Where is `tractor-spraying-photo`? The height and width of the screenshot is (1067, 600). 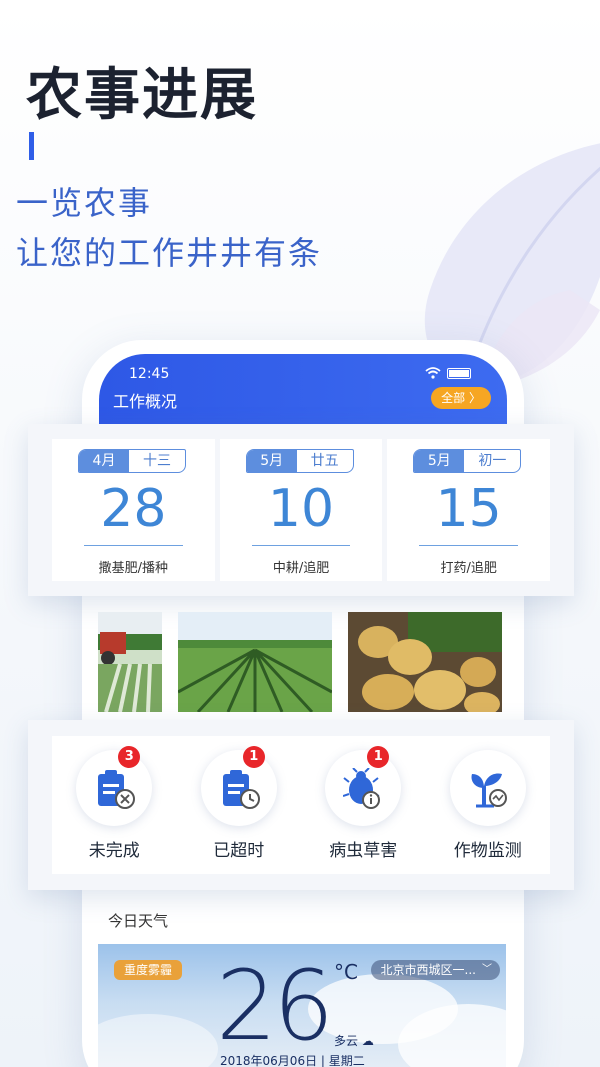 tractor-spraying-photo is located at coordinates (130, 662).